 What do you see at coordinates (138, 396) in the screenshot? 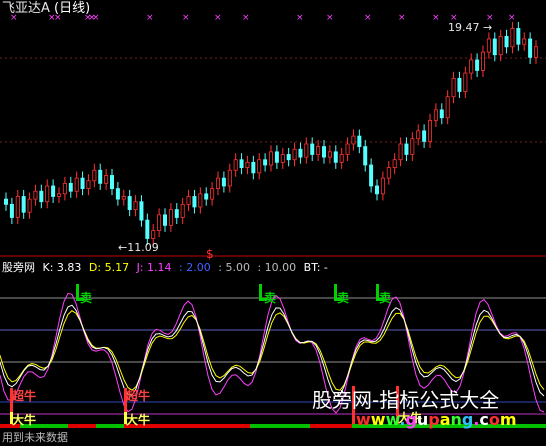
I see `buy-label-2: 超牛` at bounding box center [138, 396].